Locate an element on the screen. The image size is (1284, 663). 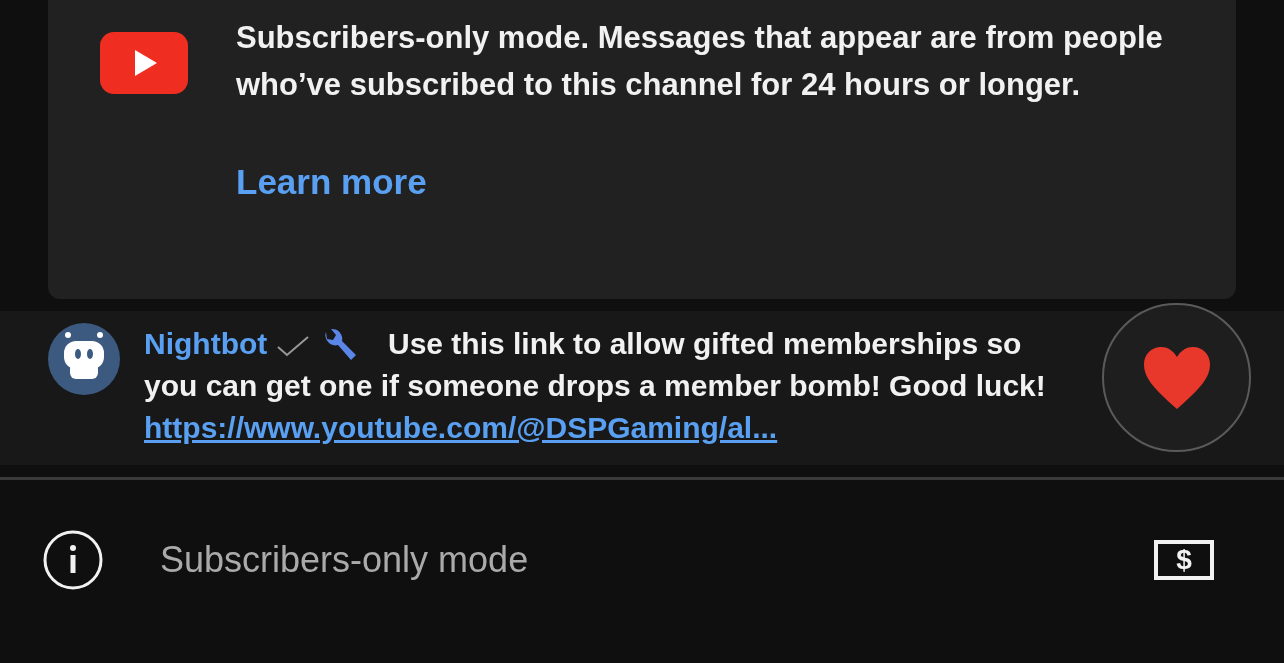
super-chat-button: $ is located at coordinates (1184, 560).